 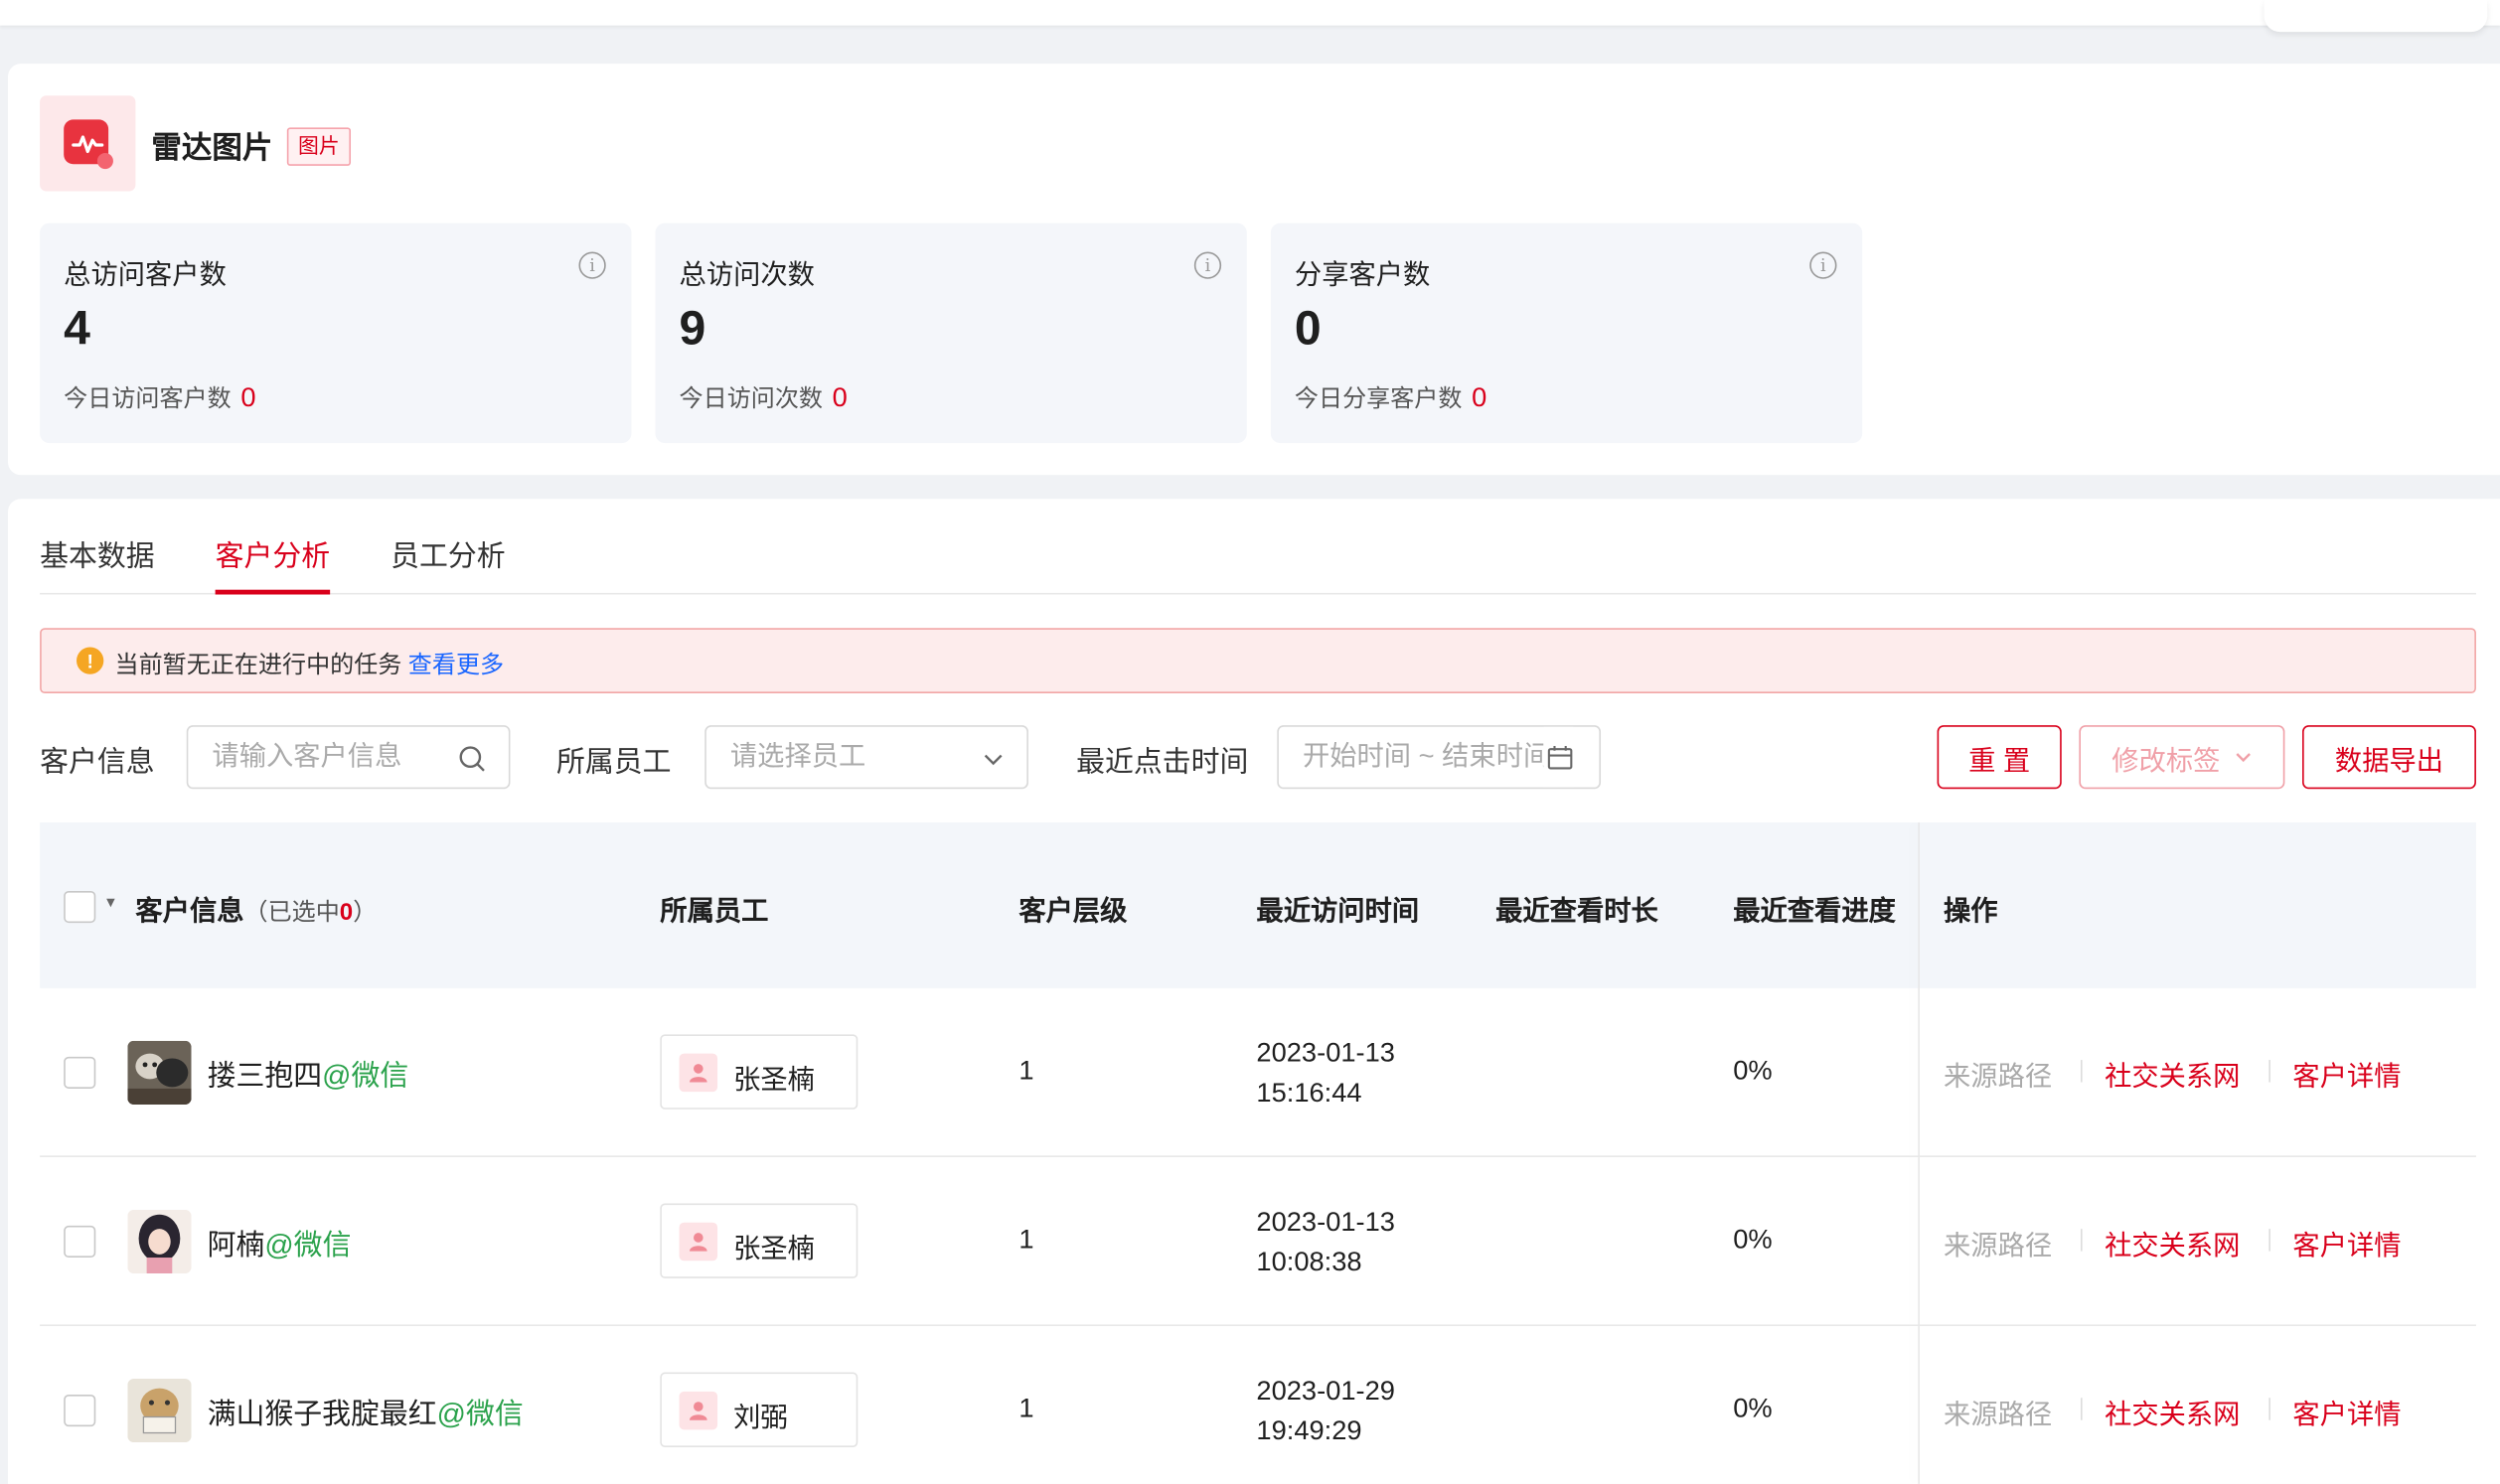 What do you see at coordinates (291, 912) in the screenshot?
I see `selected-prefix: （已选中` at bounding box center [291, 912].